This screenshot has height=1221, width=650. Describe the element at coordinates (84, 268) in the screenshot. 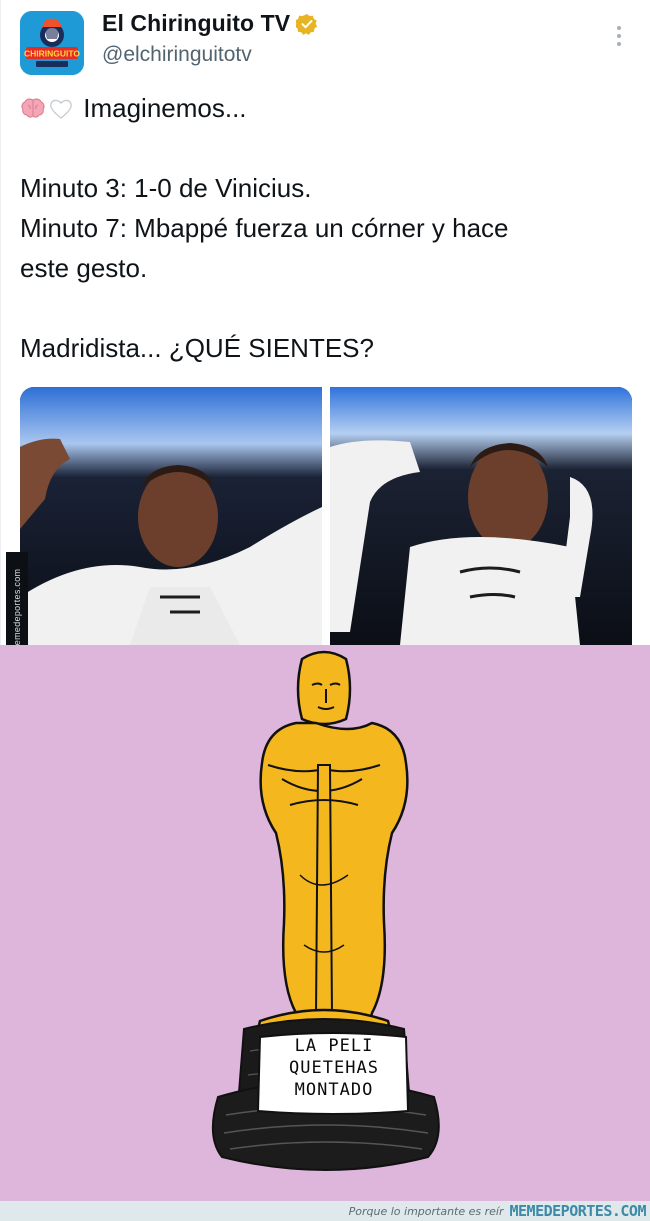

I see `tweet-text-line: este gesto.` at that location.